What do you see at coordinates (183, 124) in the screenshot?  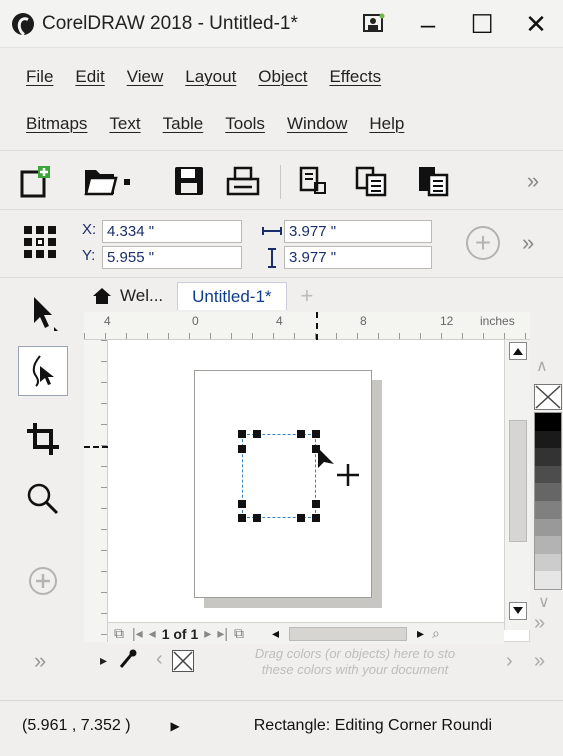 I see `menu-table: Table` at bounding box center [183, 124].